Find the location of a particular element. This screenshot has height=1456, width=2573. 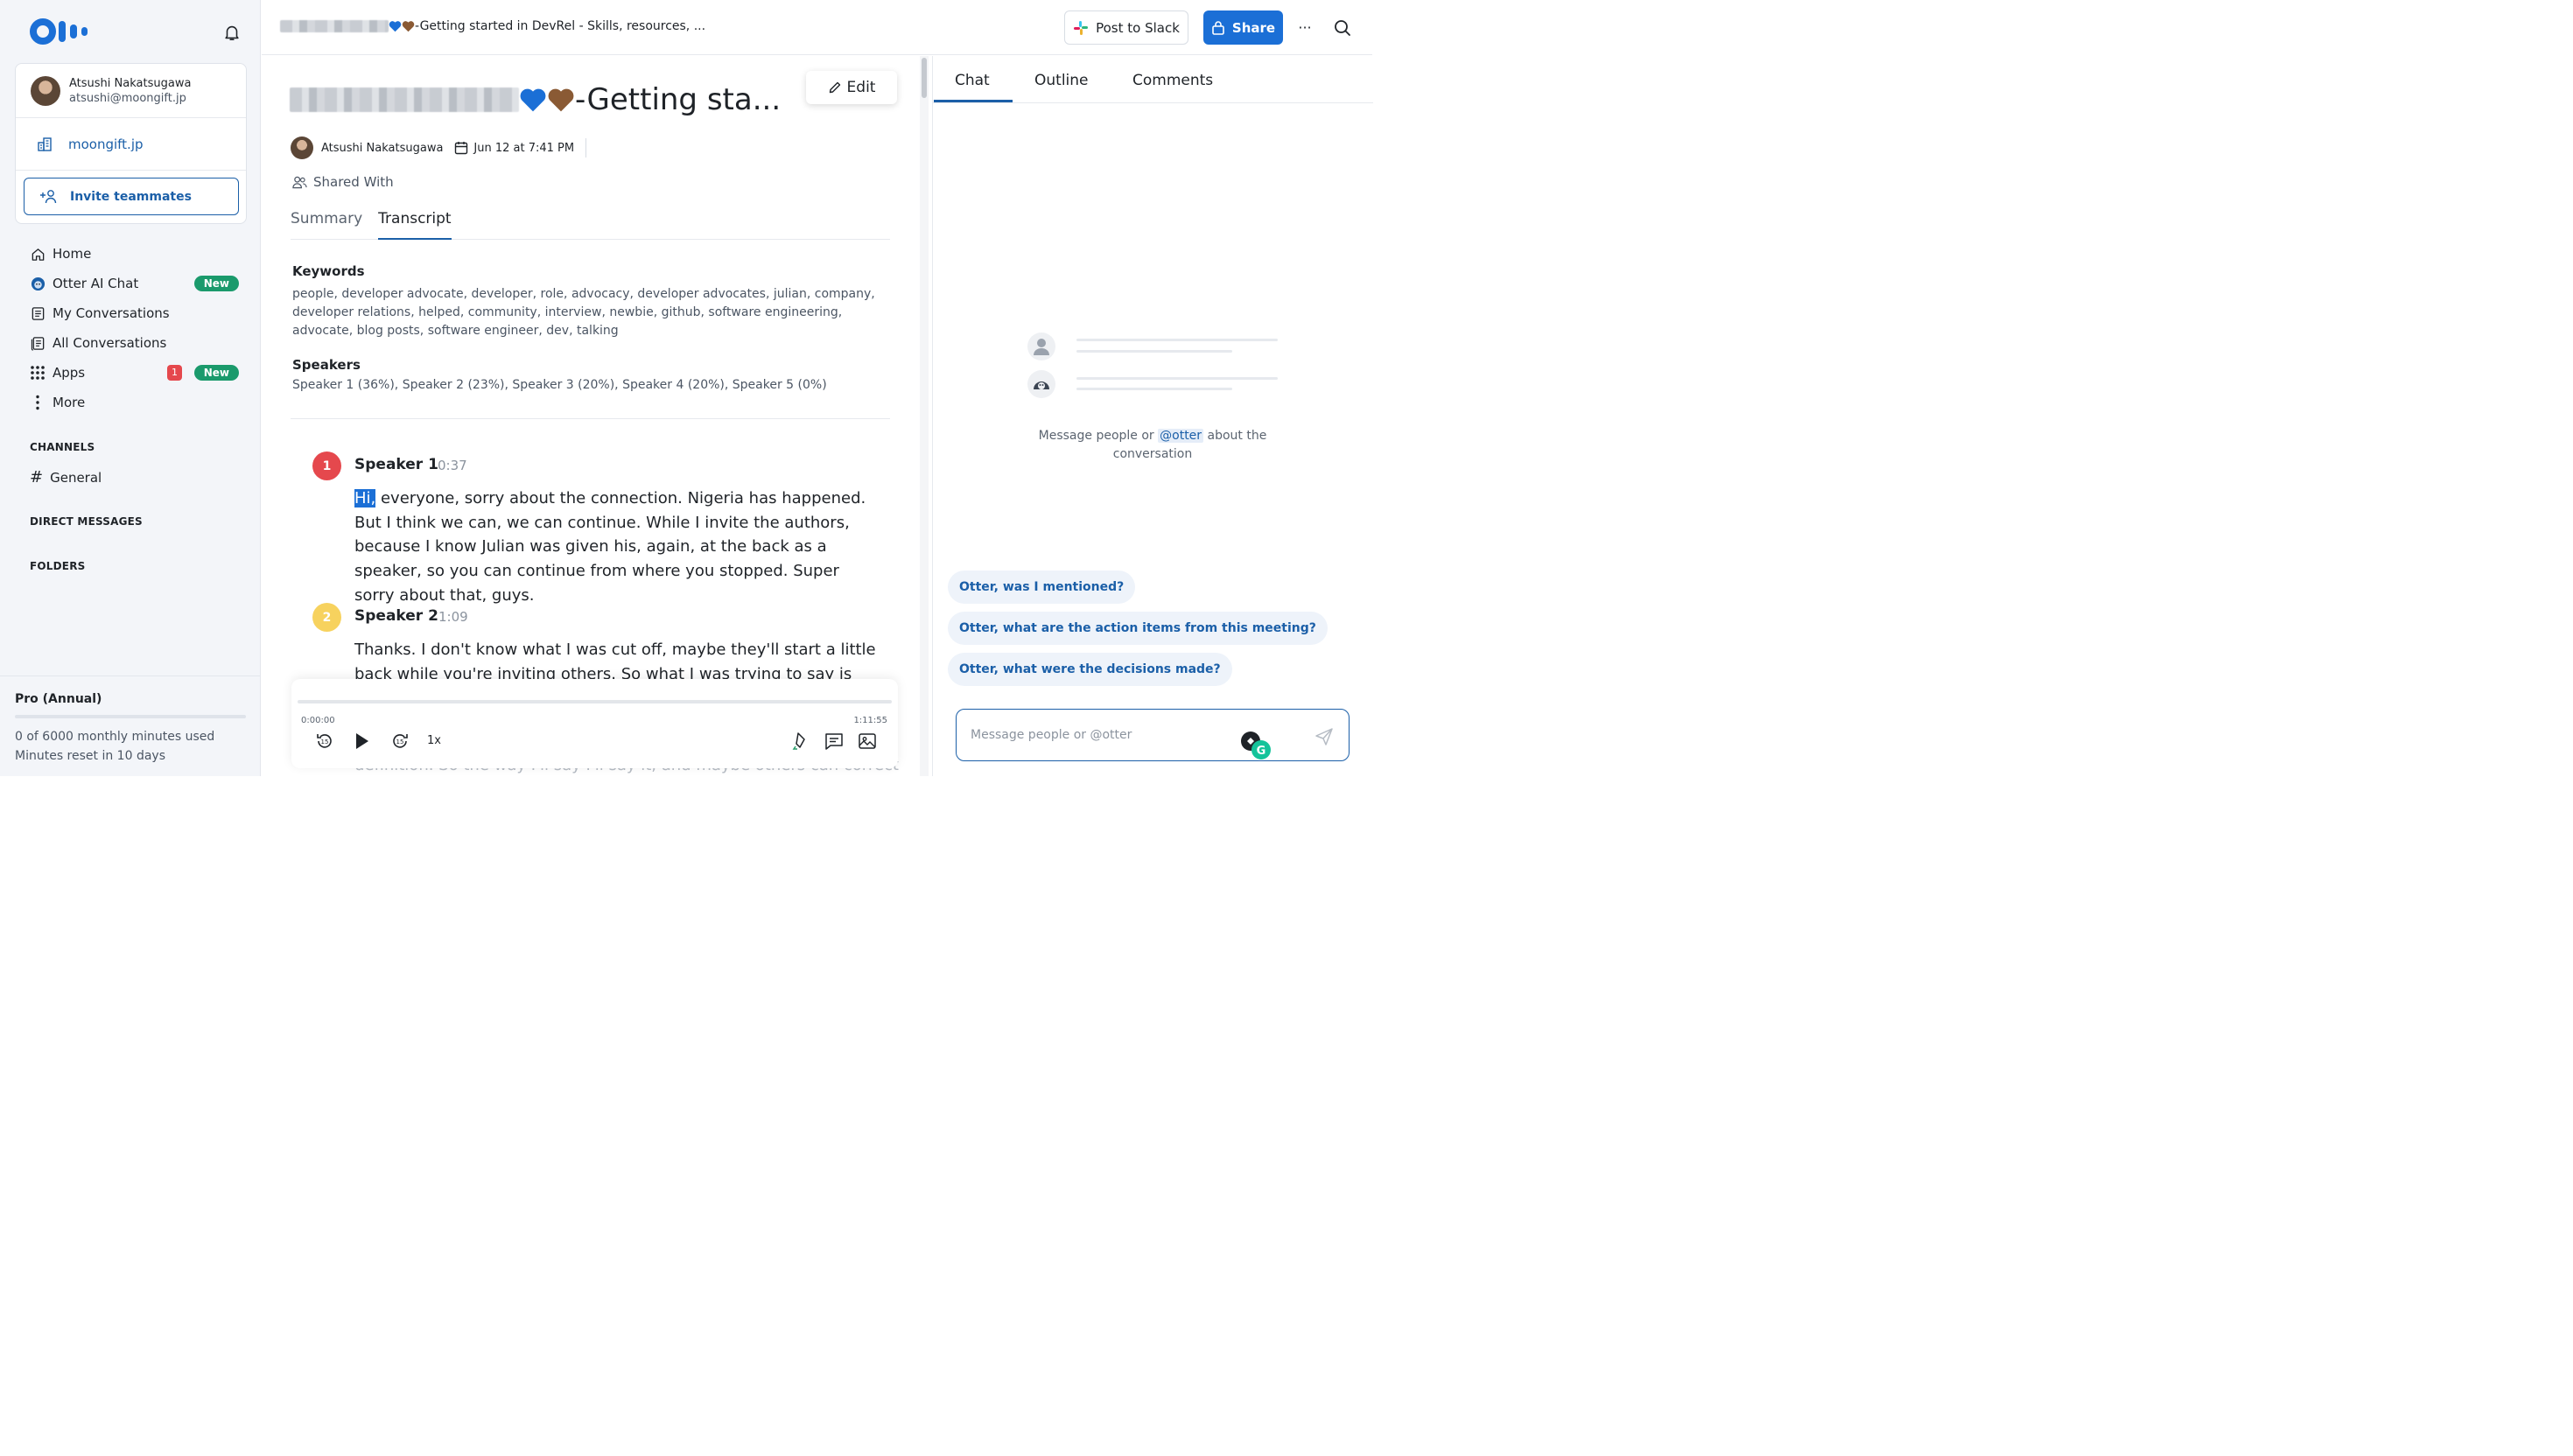

hash-icon: # is located at coordinates (37, 477).